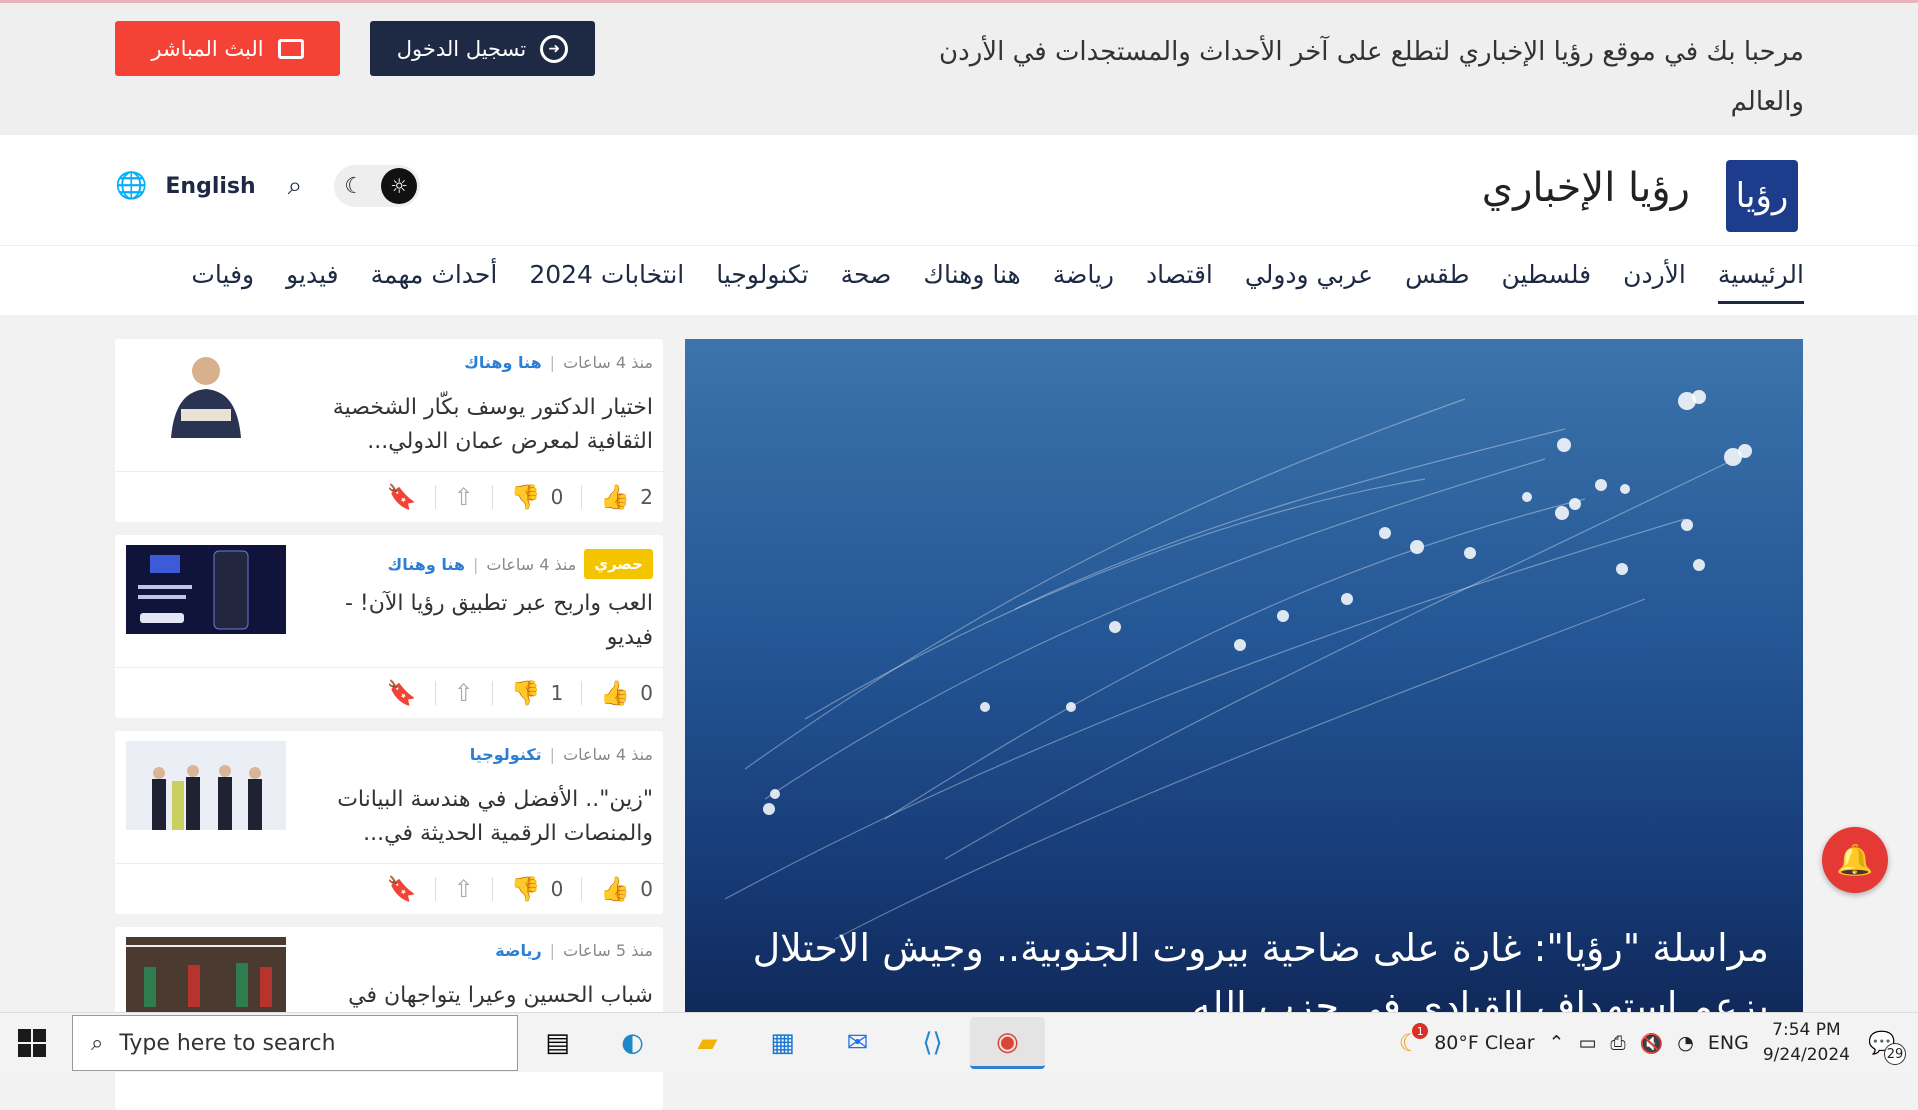 This screenshot has width=1918, height=1110. What do you see at coordinates (646, 889) in the screenshot?
I see `like-count: 0` at bounding box center [646, 889].